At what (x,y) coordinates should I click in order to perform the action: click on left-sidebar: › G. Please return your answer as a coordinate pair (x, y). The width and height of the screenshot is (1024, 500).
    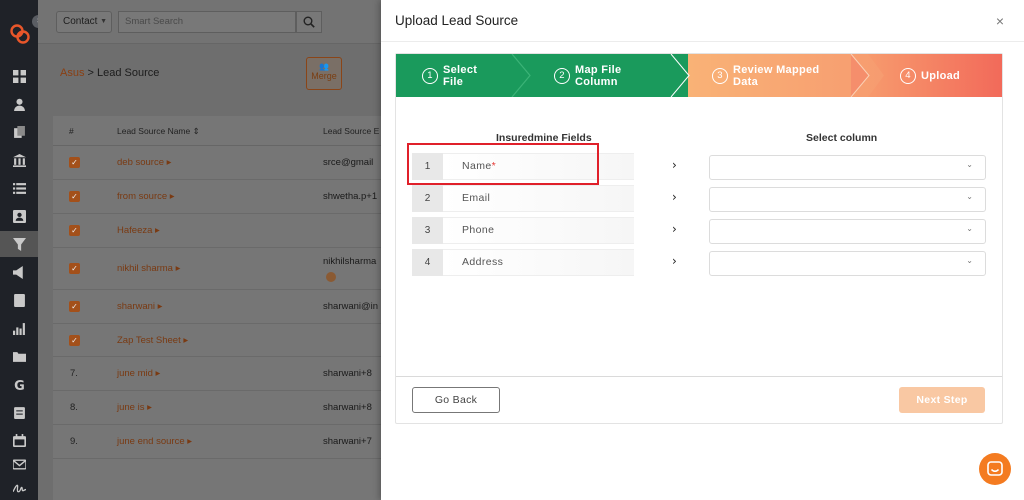
    Looking at the image, I should click on (22, 250).